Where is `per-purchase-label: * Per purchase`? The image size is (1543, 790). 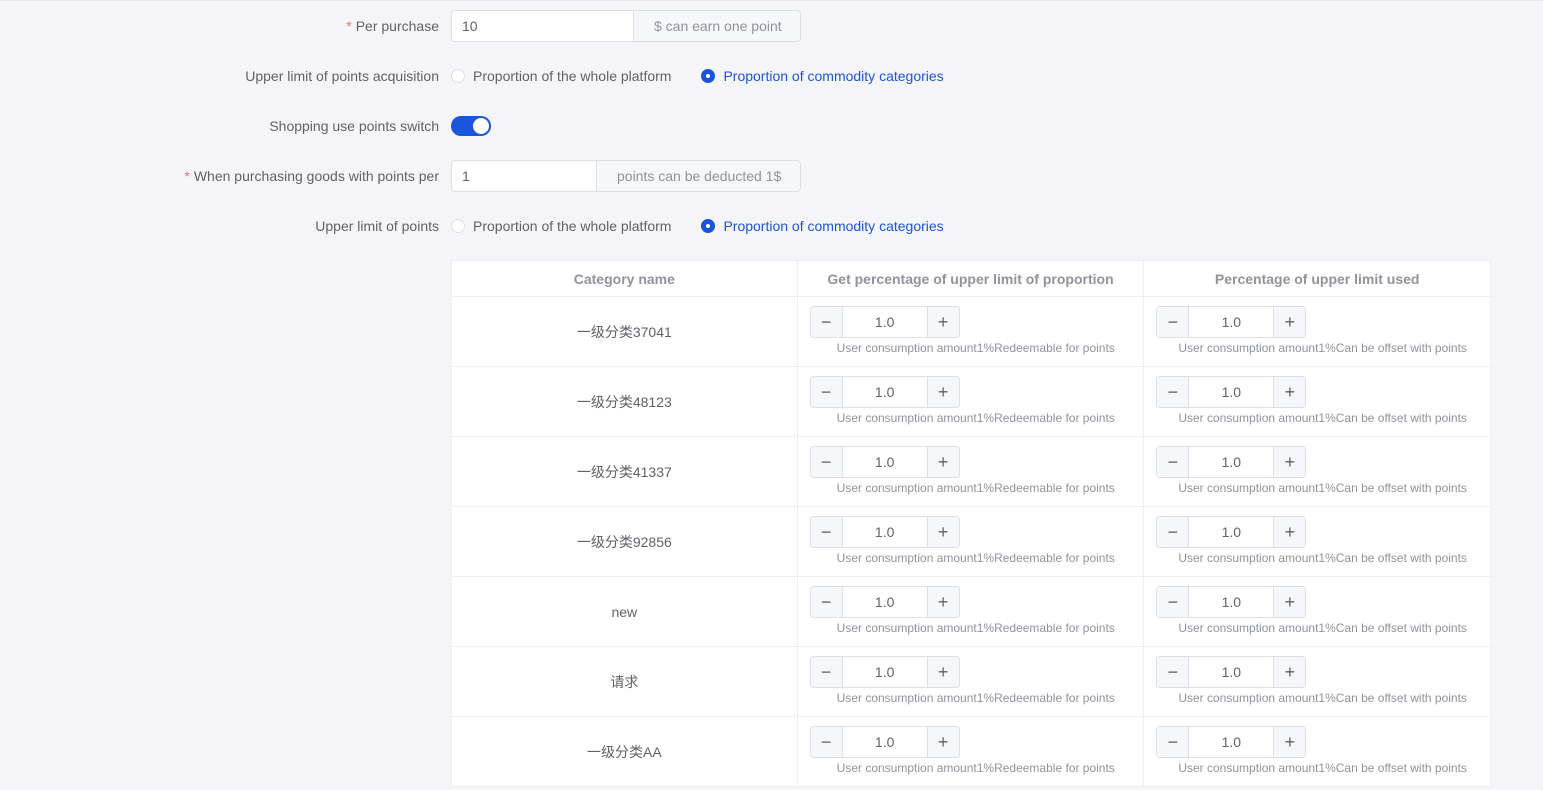 per-purchase-label: * Per purchase is located at coordinates (392, 26).